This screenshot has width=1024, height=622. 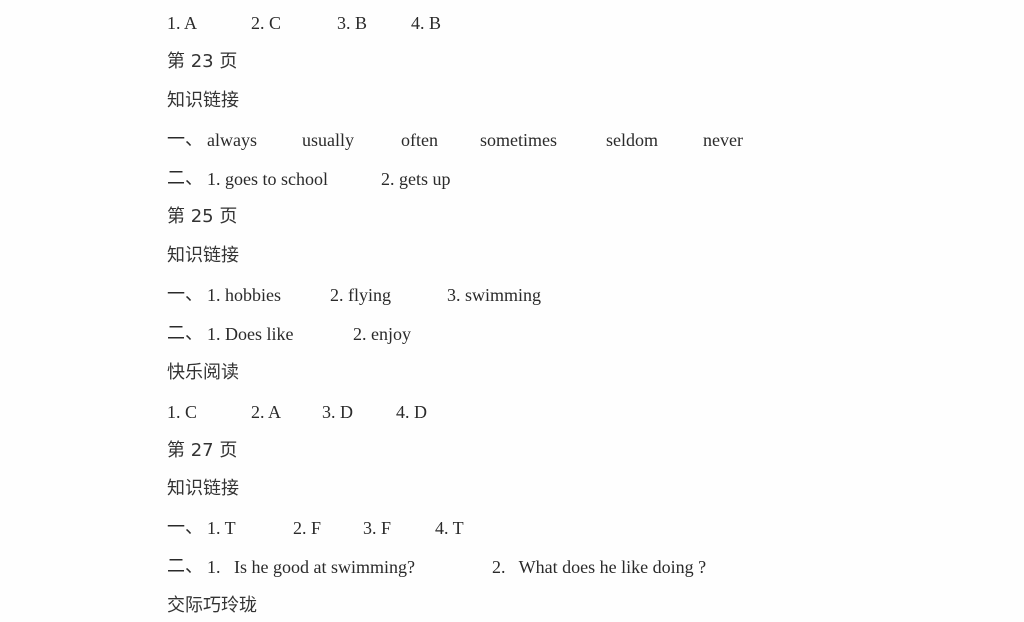 What do you see at coordinates (266, 23) in the screenshot?
I see `answer-item: 2. C` at bounding box center [266, 23].